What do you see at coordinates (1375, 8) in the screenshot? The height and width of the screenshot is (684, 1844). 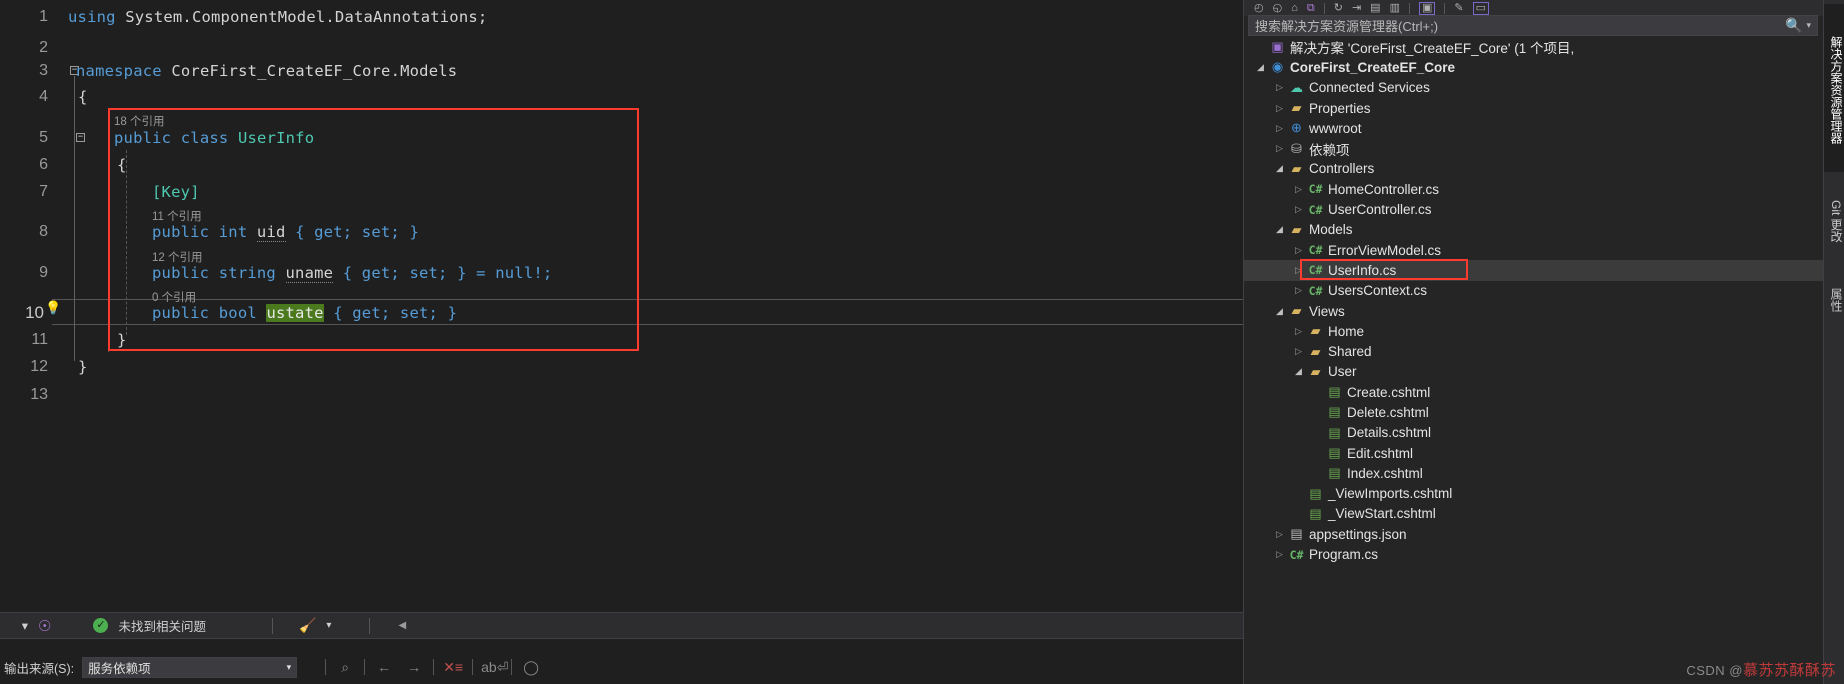 I see `show-all-files-icon: ▤` at bounding box center [1375, 8].